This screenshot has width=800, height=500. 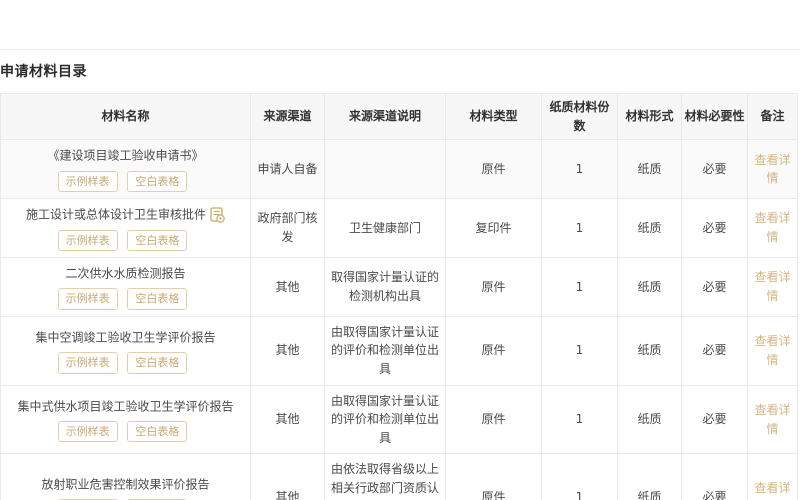 What do you see at coordinates (43, 72) in the screenshot?
I see `page-title: 申请材料目录` at bounding box center [43, 72].